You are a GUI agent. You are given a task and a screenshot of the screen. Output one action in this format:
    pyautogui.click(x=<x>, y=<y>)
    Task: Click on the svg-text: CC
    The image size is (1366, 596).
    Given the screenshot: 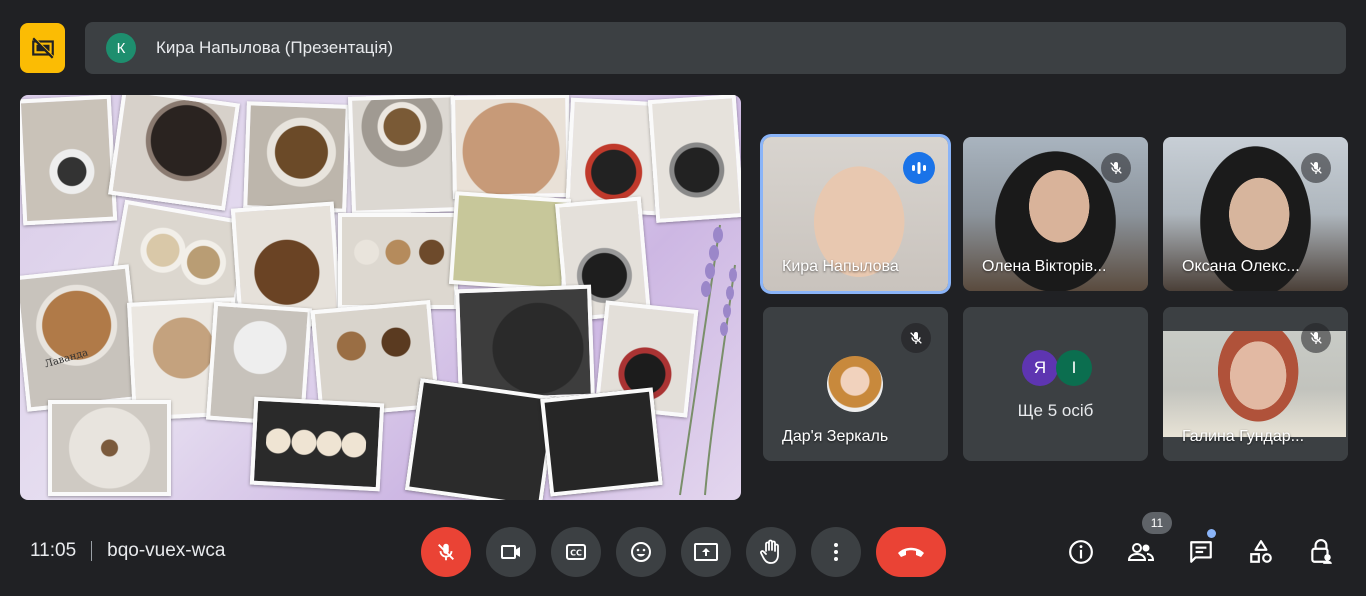 What is the action you would take?
    pyautogui.click(x=576, y=553)
    